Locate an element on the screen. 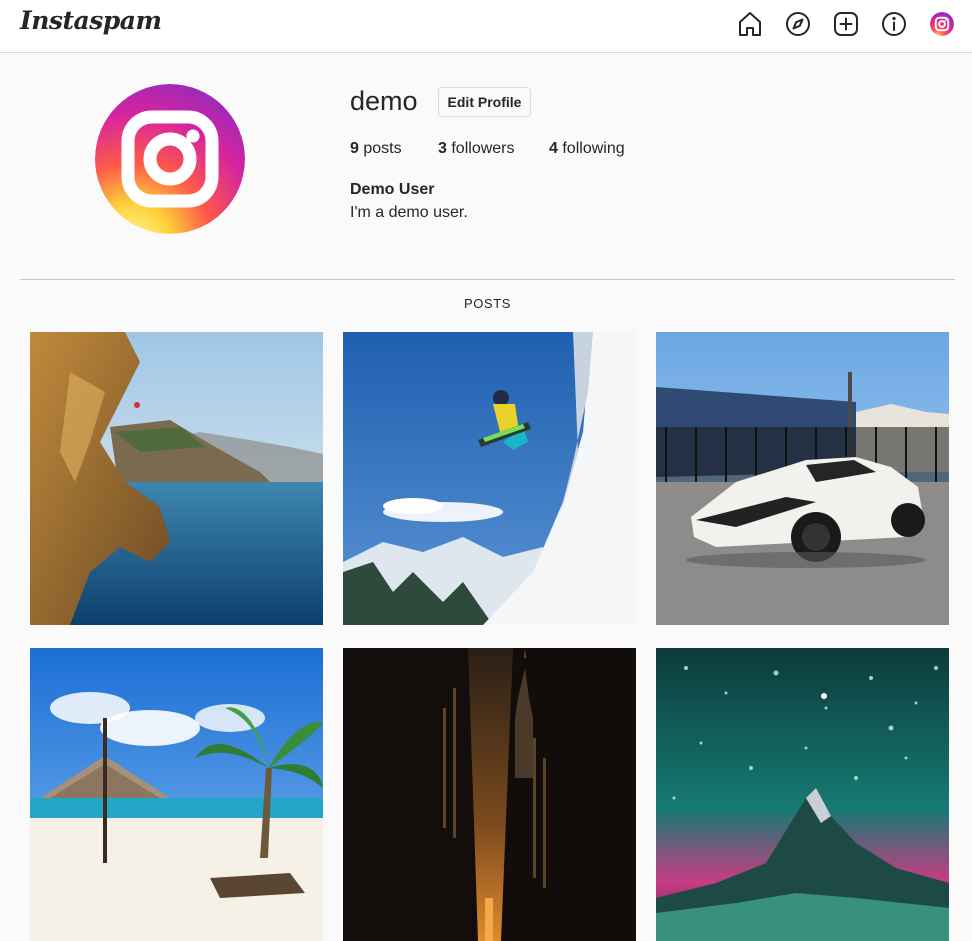 Image resolution: width=972 pixels, height=941 pixels. info-icon is located at coordinates (894, 24).